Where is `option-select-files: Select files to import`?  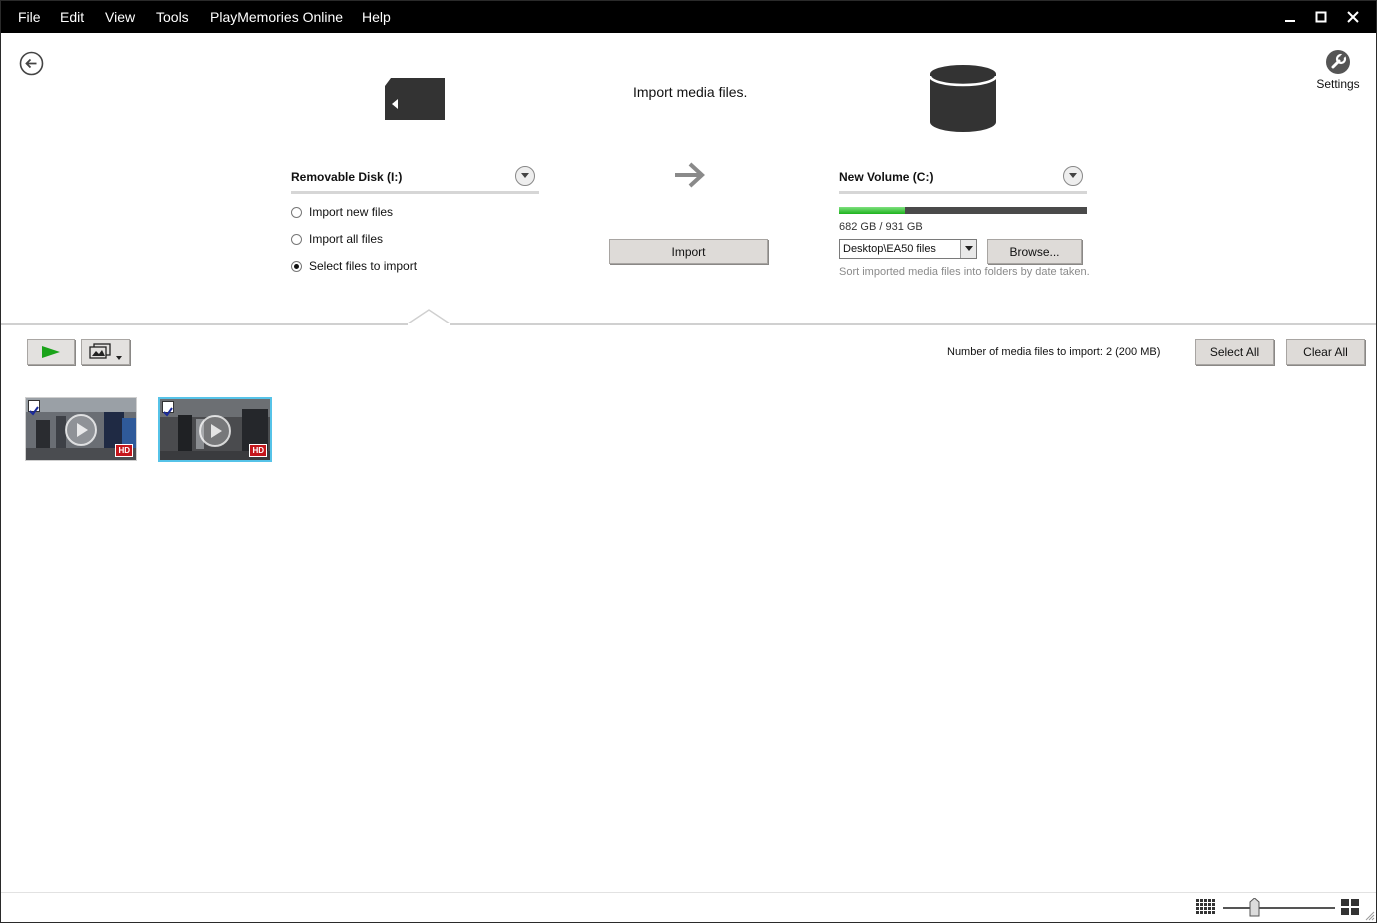 option-select-files: Select files to import is located at coordinates (354, 266).